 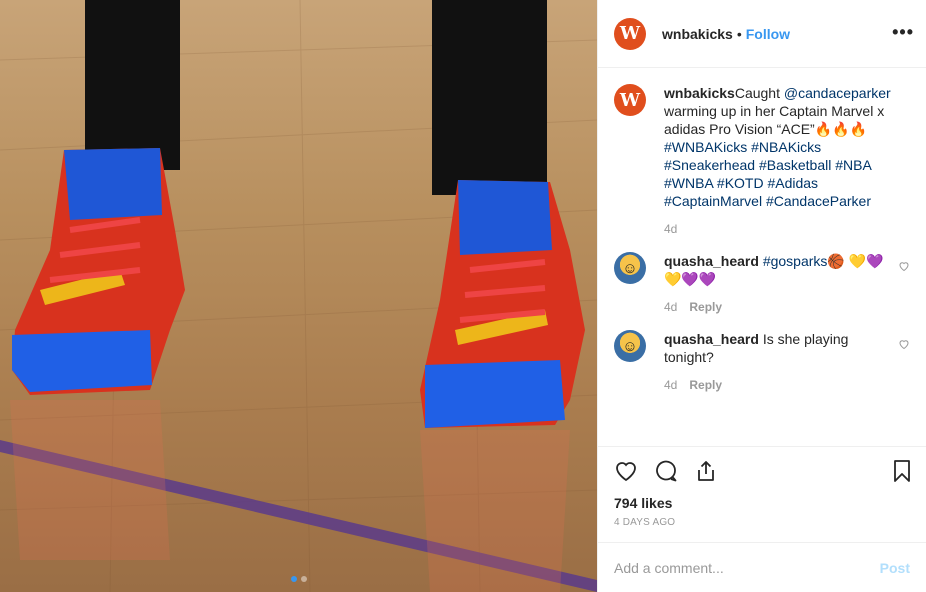 I want to click on follow-button: Follow, so click(x=768, y=34).